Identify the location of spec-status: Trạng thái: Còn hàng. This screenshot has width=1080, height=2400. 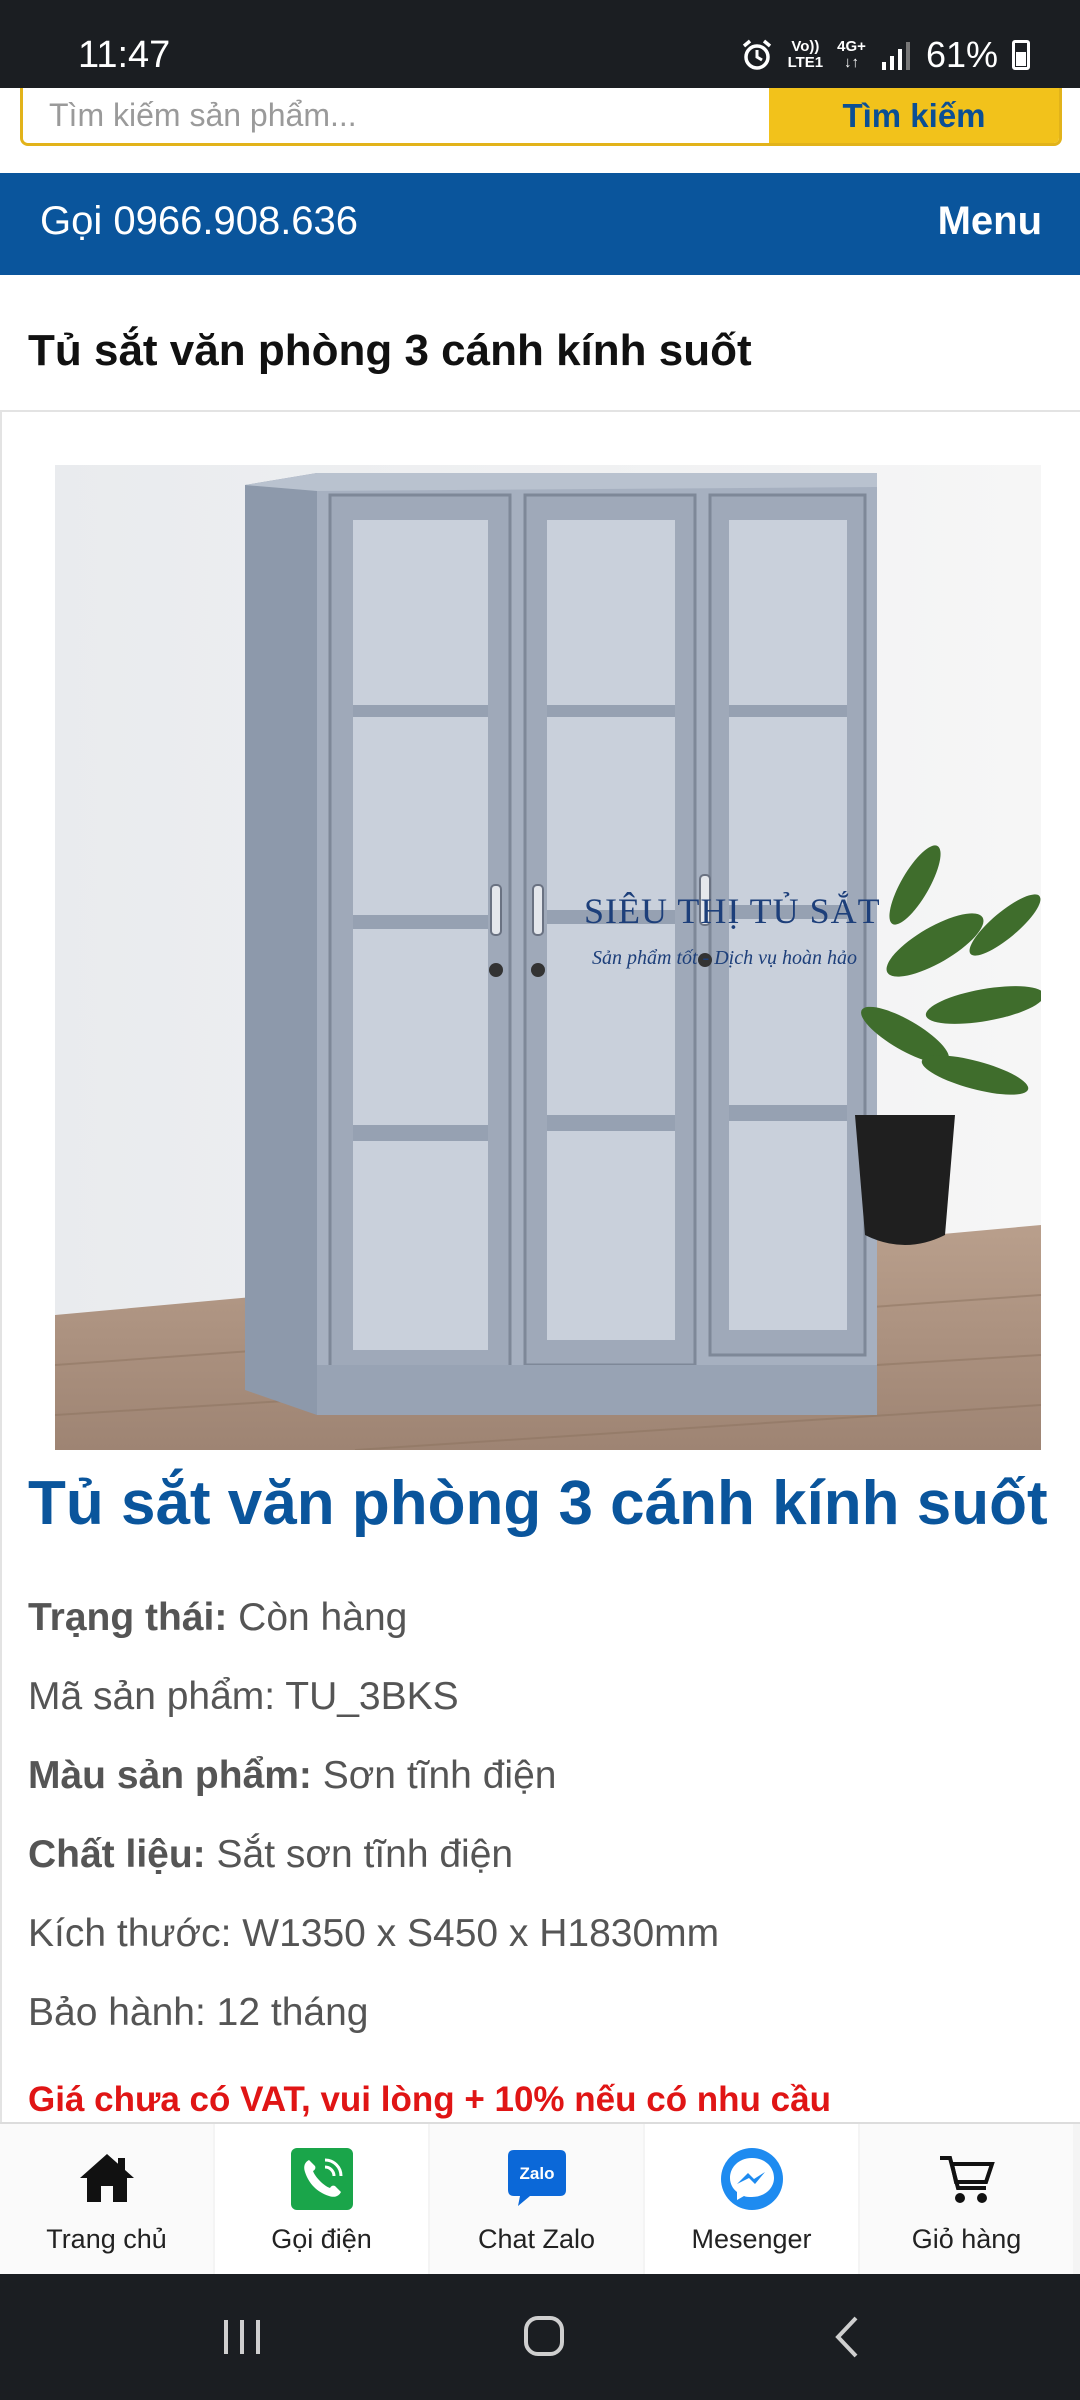
(218, 1617).